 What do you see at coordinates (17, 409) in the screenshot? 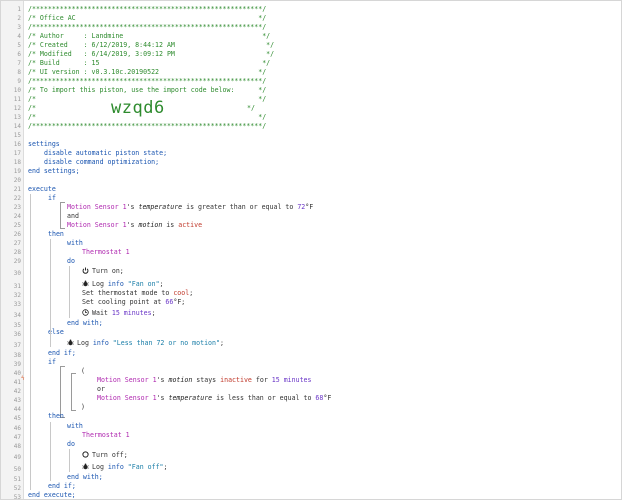
I see `line-number: 44` at bounding box center [17, 409].